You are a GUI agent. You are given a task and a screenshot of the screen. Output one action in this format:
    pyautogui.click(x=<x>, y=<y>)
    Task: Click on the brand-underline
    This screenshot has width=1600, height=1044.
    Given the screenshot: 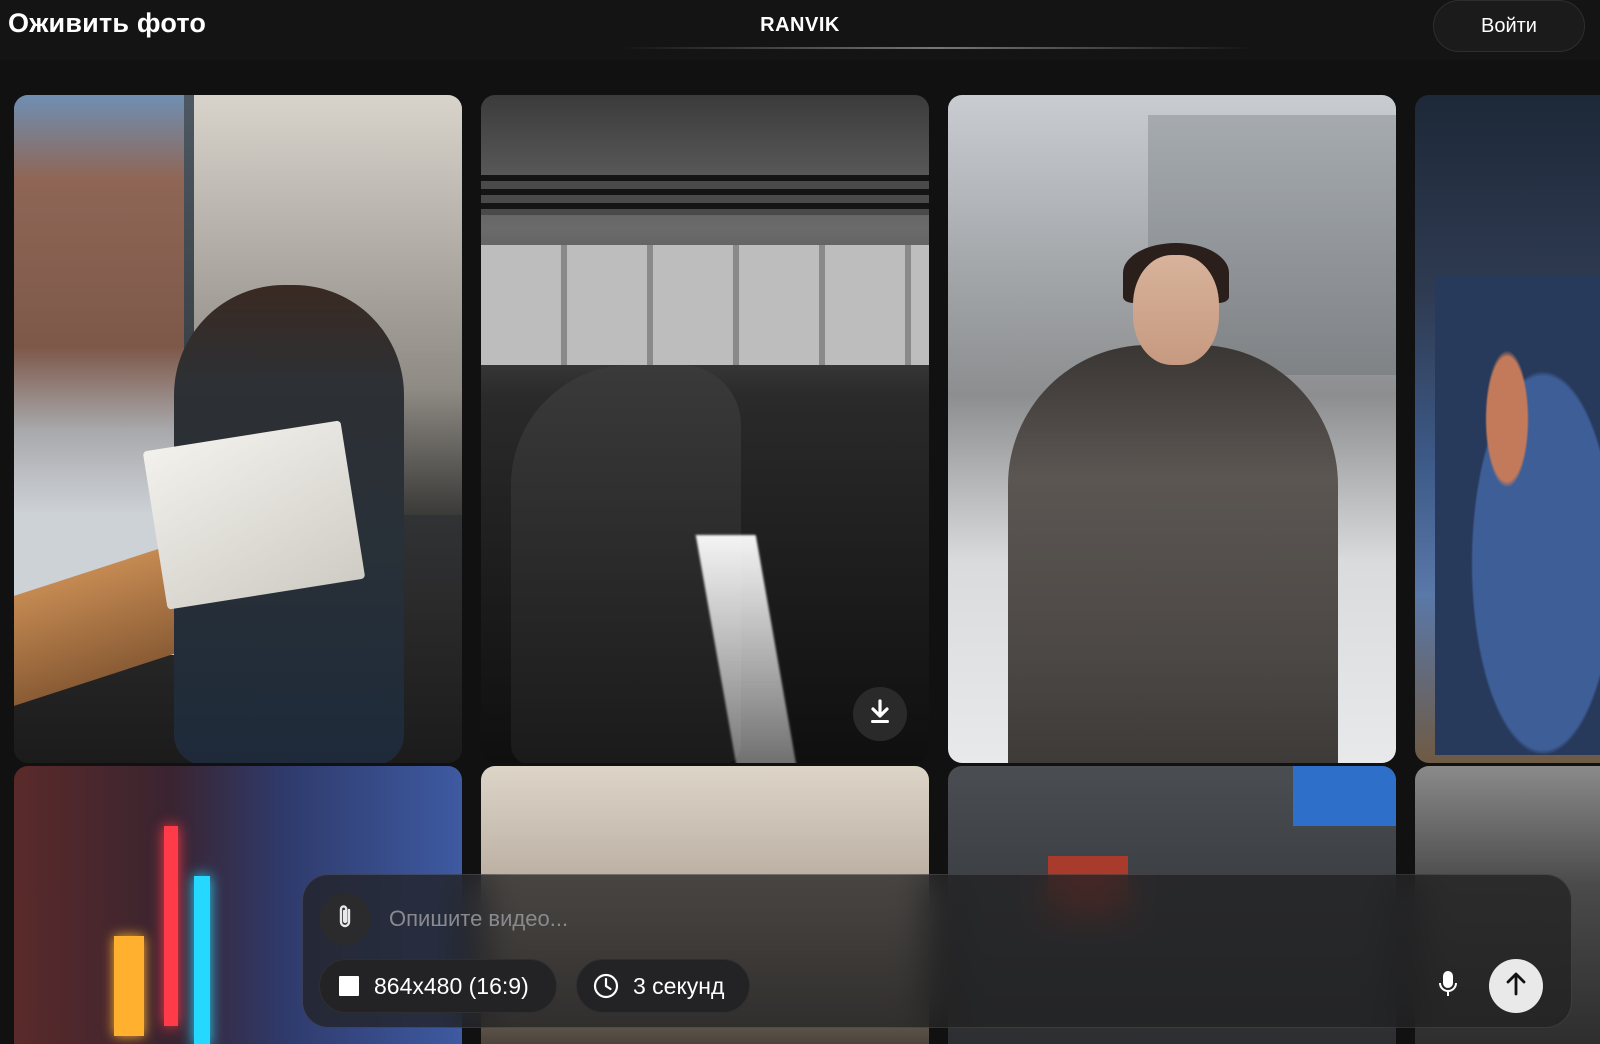 What is the action you would take?
    pyautogui.click(x=938, y=48)
    